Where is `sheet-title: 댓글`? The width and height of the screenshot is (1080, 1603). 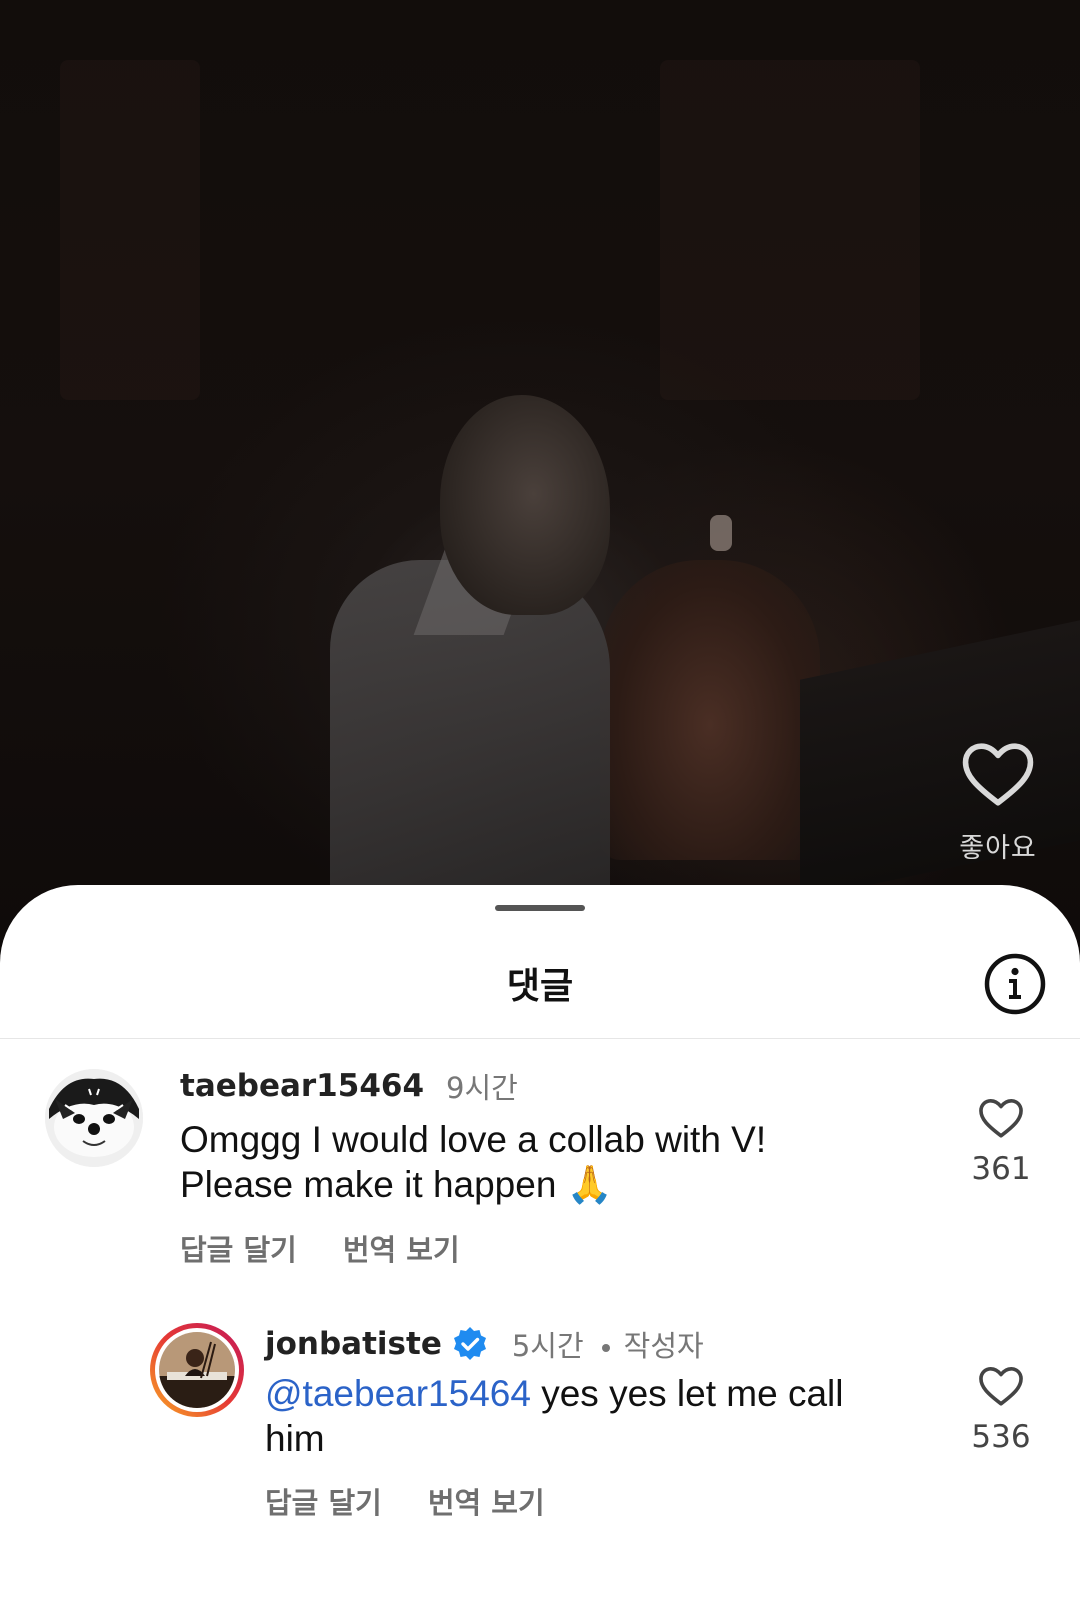 sheet-title: 댓글 is located at coordinates (540, 986).